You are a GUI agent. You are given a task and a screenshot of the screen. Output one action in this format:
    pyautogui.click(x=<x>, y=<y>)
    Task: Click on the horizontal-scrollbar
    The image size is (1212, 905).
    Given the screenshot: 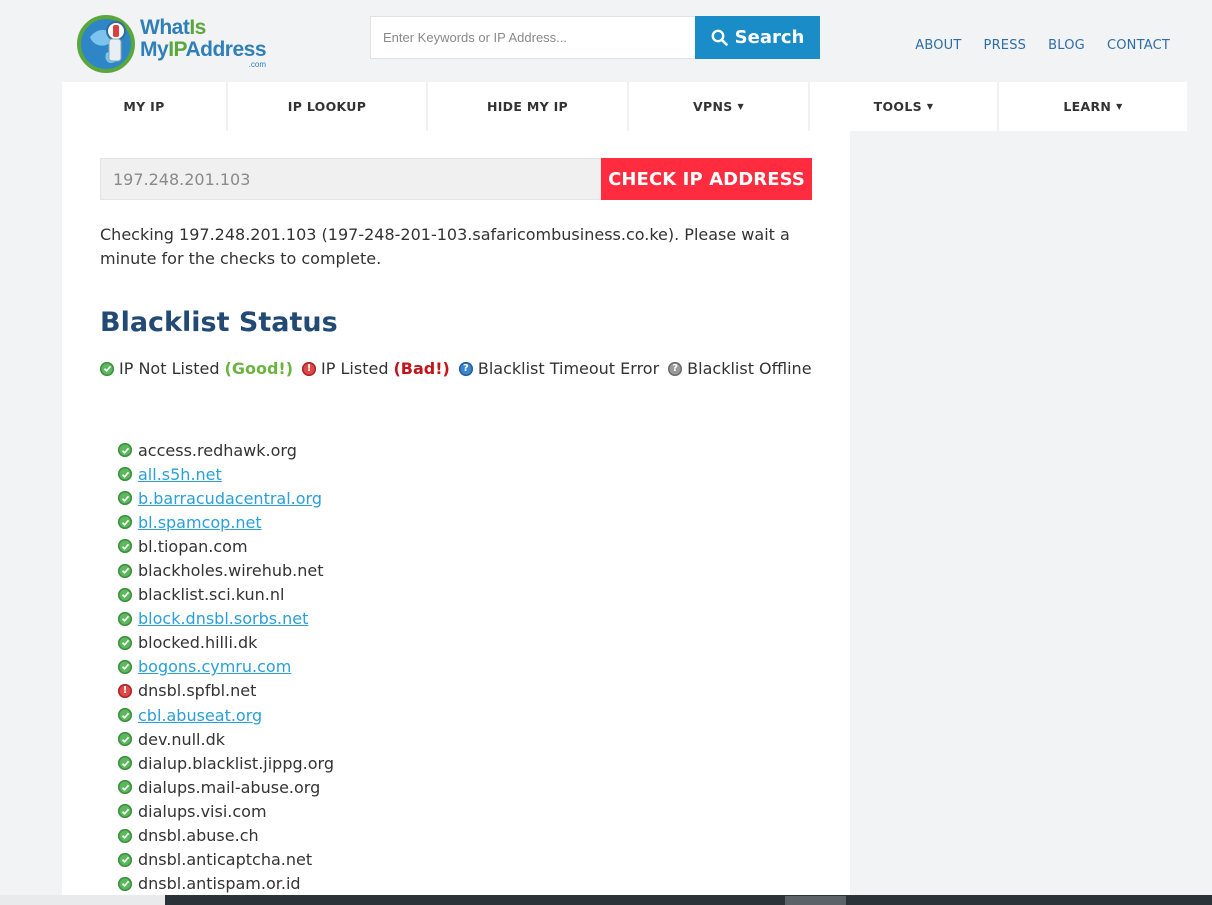 What is the action you would take?
    pyautogui.click(x=688, y=900)
    